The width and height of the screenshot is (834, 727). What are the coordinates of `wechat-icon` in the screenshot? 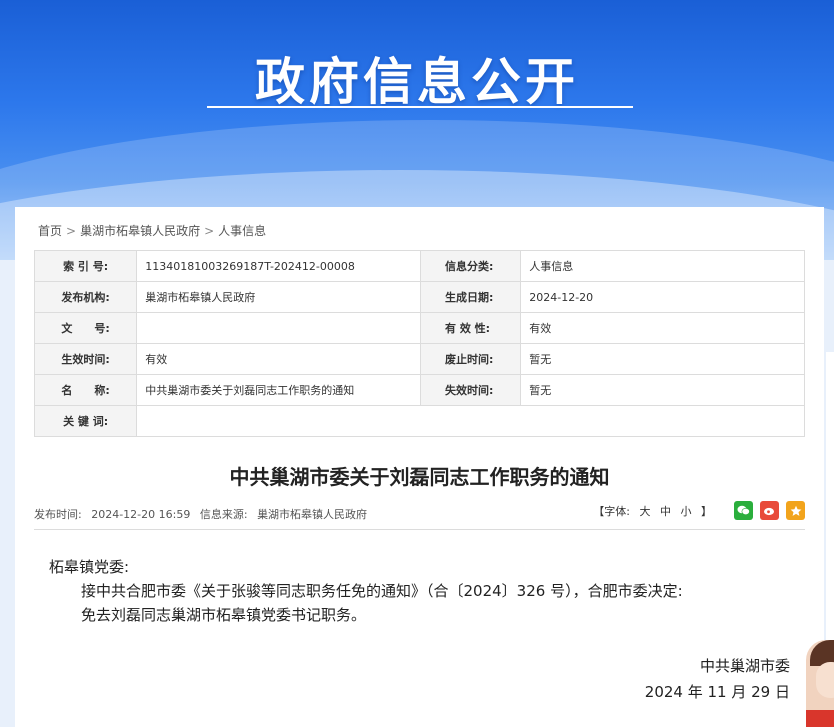 It's located at (743, 510).